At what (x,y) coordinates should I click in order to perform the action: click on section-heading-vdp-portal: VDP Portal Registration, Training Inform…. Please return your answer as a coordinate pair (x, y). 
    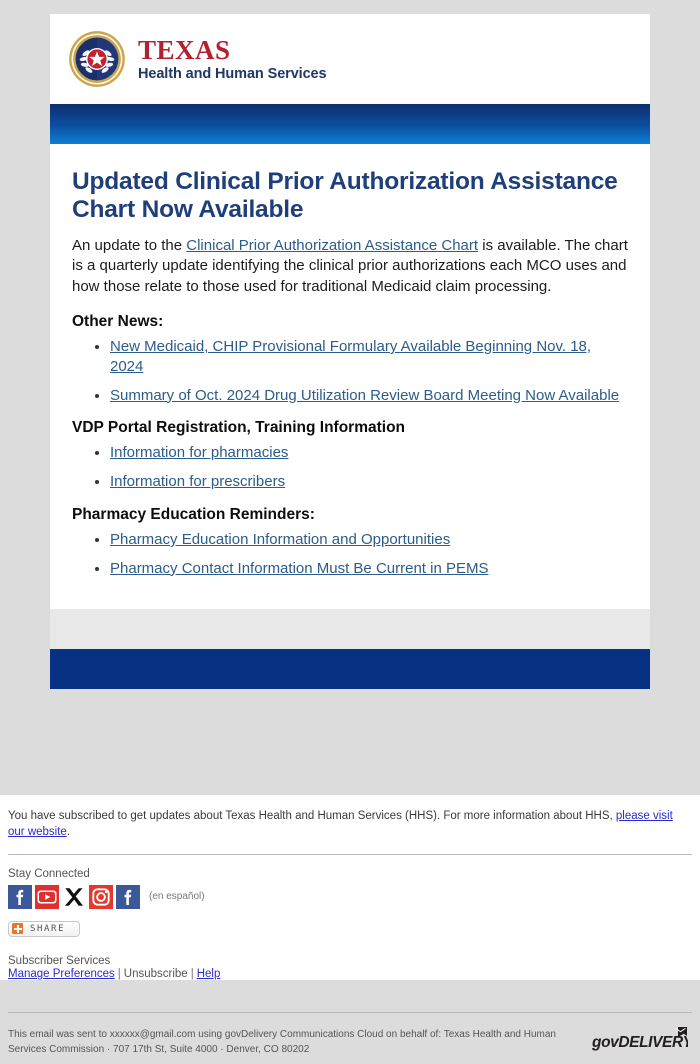
    Looking at the image, I should click on (239, 428).